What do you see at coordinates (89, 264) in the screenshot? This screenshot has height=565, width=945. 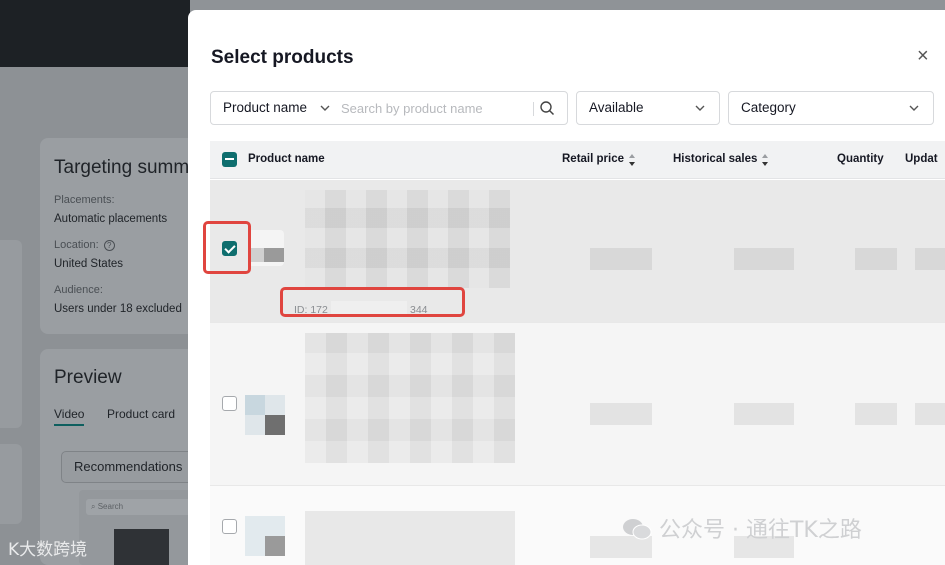 I see `location-value: United States` at bounding box center [89, 264].